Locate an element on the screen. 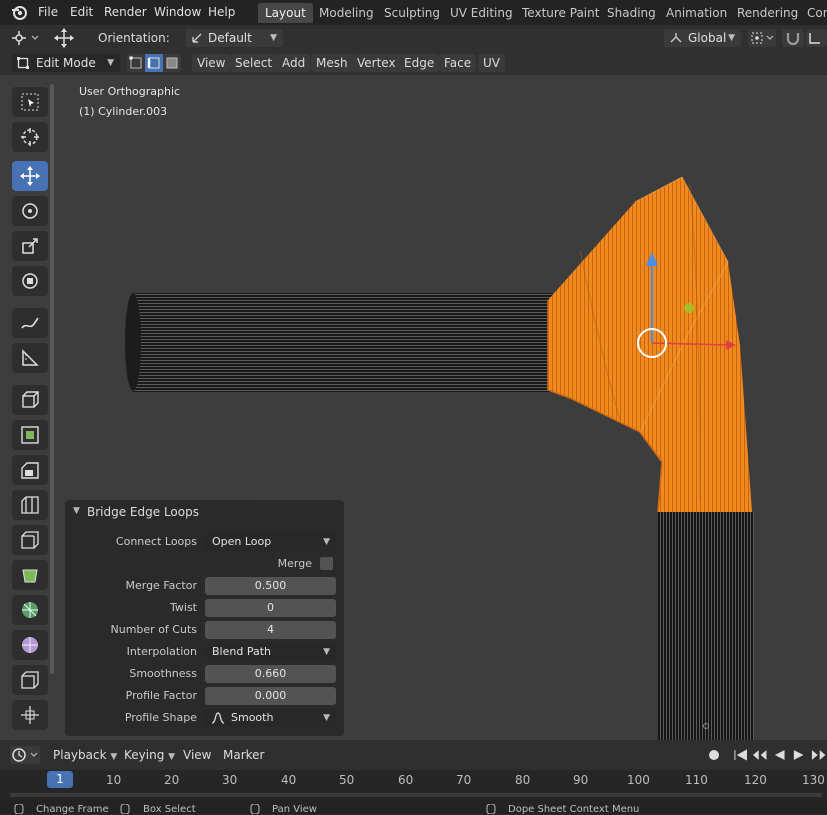 This screenshot has height=815, width=827. smooth-tool is located at coordinates (30, 645).